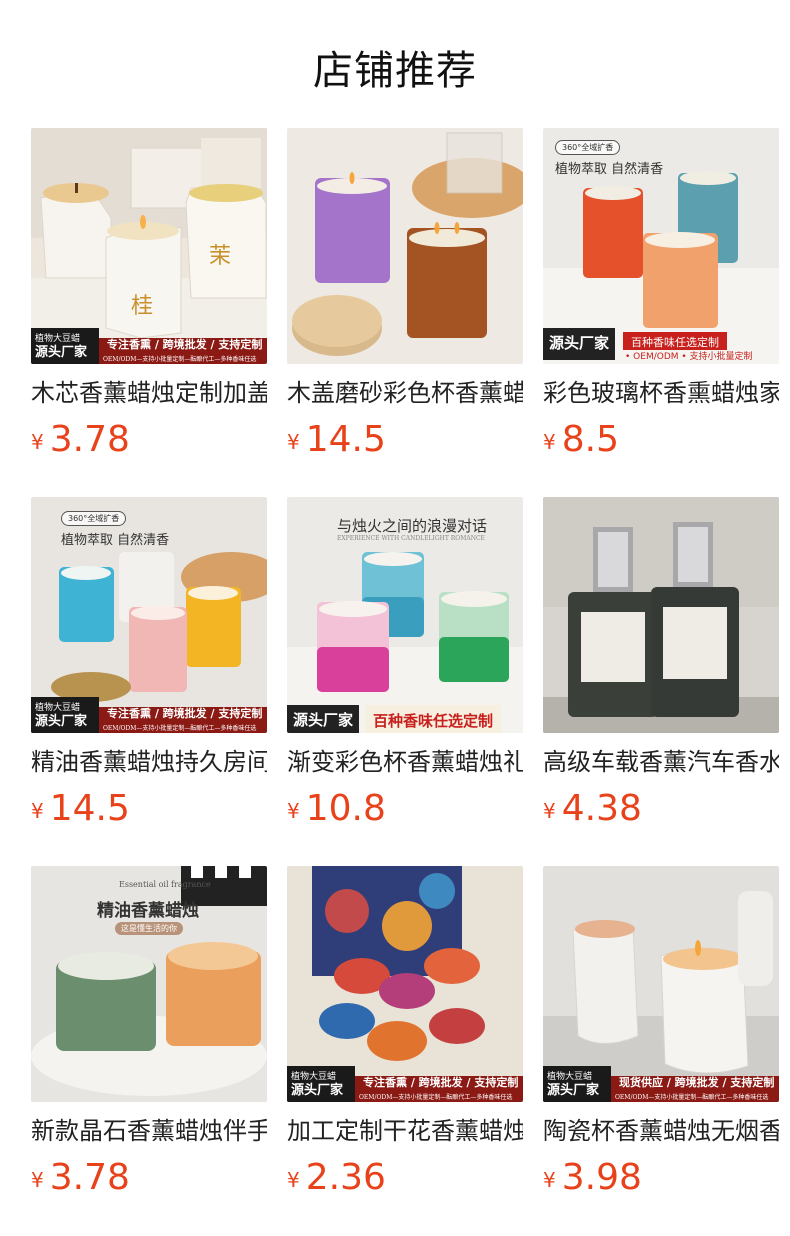 This screenshot has height=1236, width=790. Describe the element at coordinates (601, 1177) in the screenshot. I see `price-value: 3.98` at that location.